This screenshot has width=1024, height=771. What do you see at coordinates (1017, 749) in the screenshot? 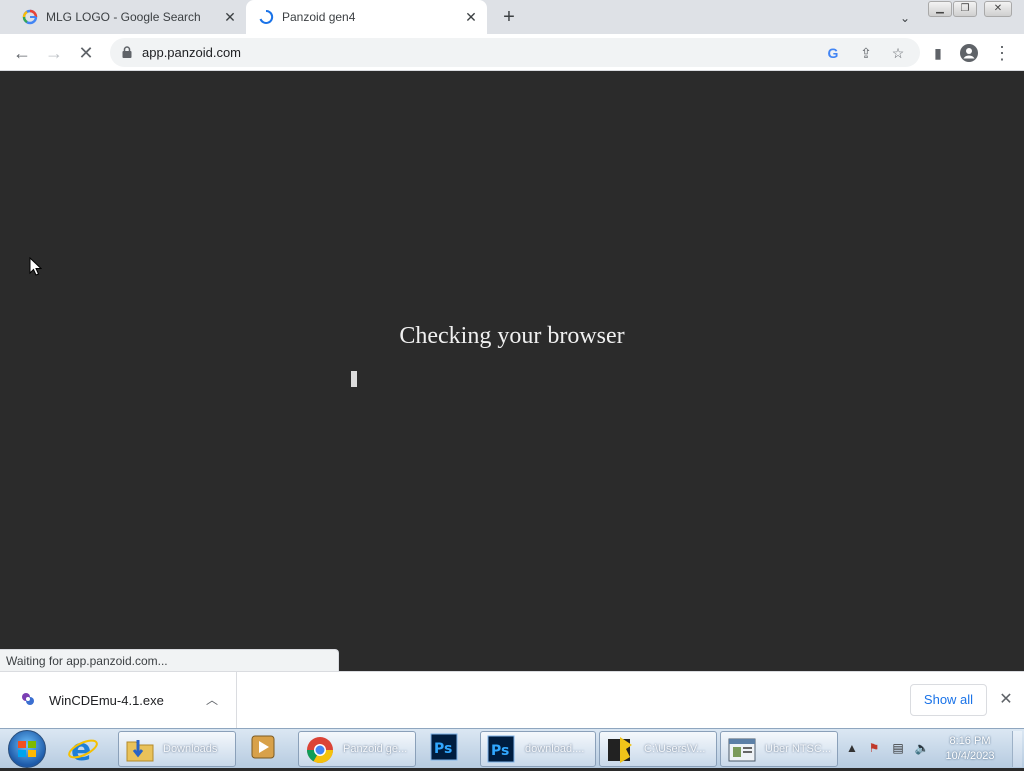
I see `show-desktop-button` at bounding box center [1017, 749].